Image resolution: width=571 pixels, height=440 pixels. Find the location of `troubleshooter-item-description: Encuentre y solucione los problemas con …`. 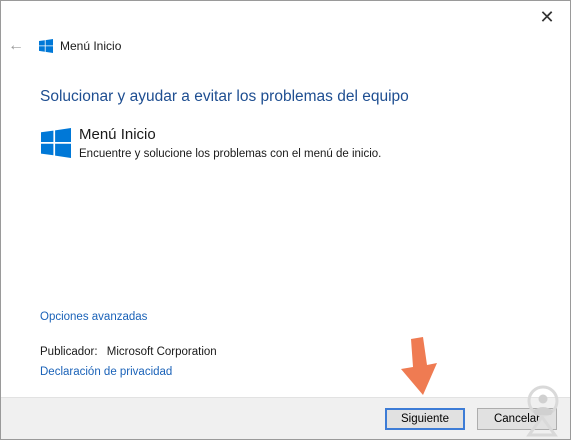

troubleshooter-item-description: Encuentre y solucione los problemas con … is located at coordinates (230, 154).